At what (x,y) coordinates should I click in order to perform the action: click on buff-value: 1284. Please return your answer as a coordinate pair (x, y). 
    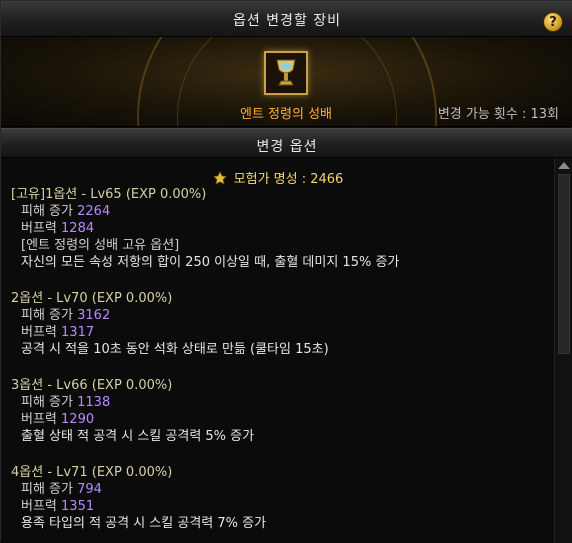
    Looking at the image, I should click on (78, 228).